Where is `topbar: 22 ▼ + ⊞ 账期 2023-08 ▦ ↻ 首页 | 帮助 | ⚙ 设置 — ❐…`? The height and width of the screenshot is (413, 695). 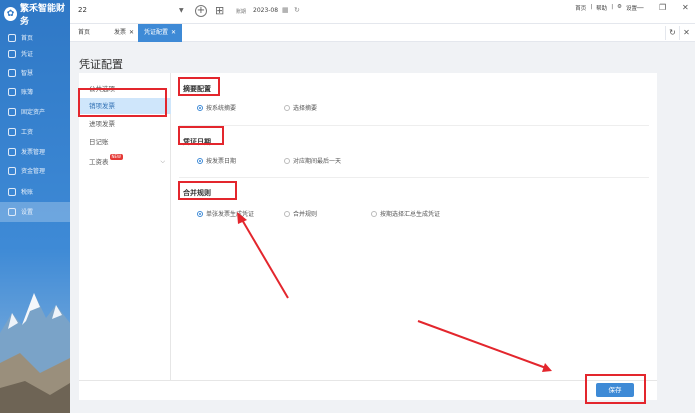 topbar: 22 ▼ + ⊞ 账期 2023-08 ▦ ↻ 首页 | 帮助 | ⚙ 设置 — ❐… is located at coordinates (382, 12).